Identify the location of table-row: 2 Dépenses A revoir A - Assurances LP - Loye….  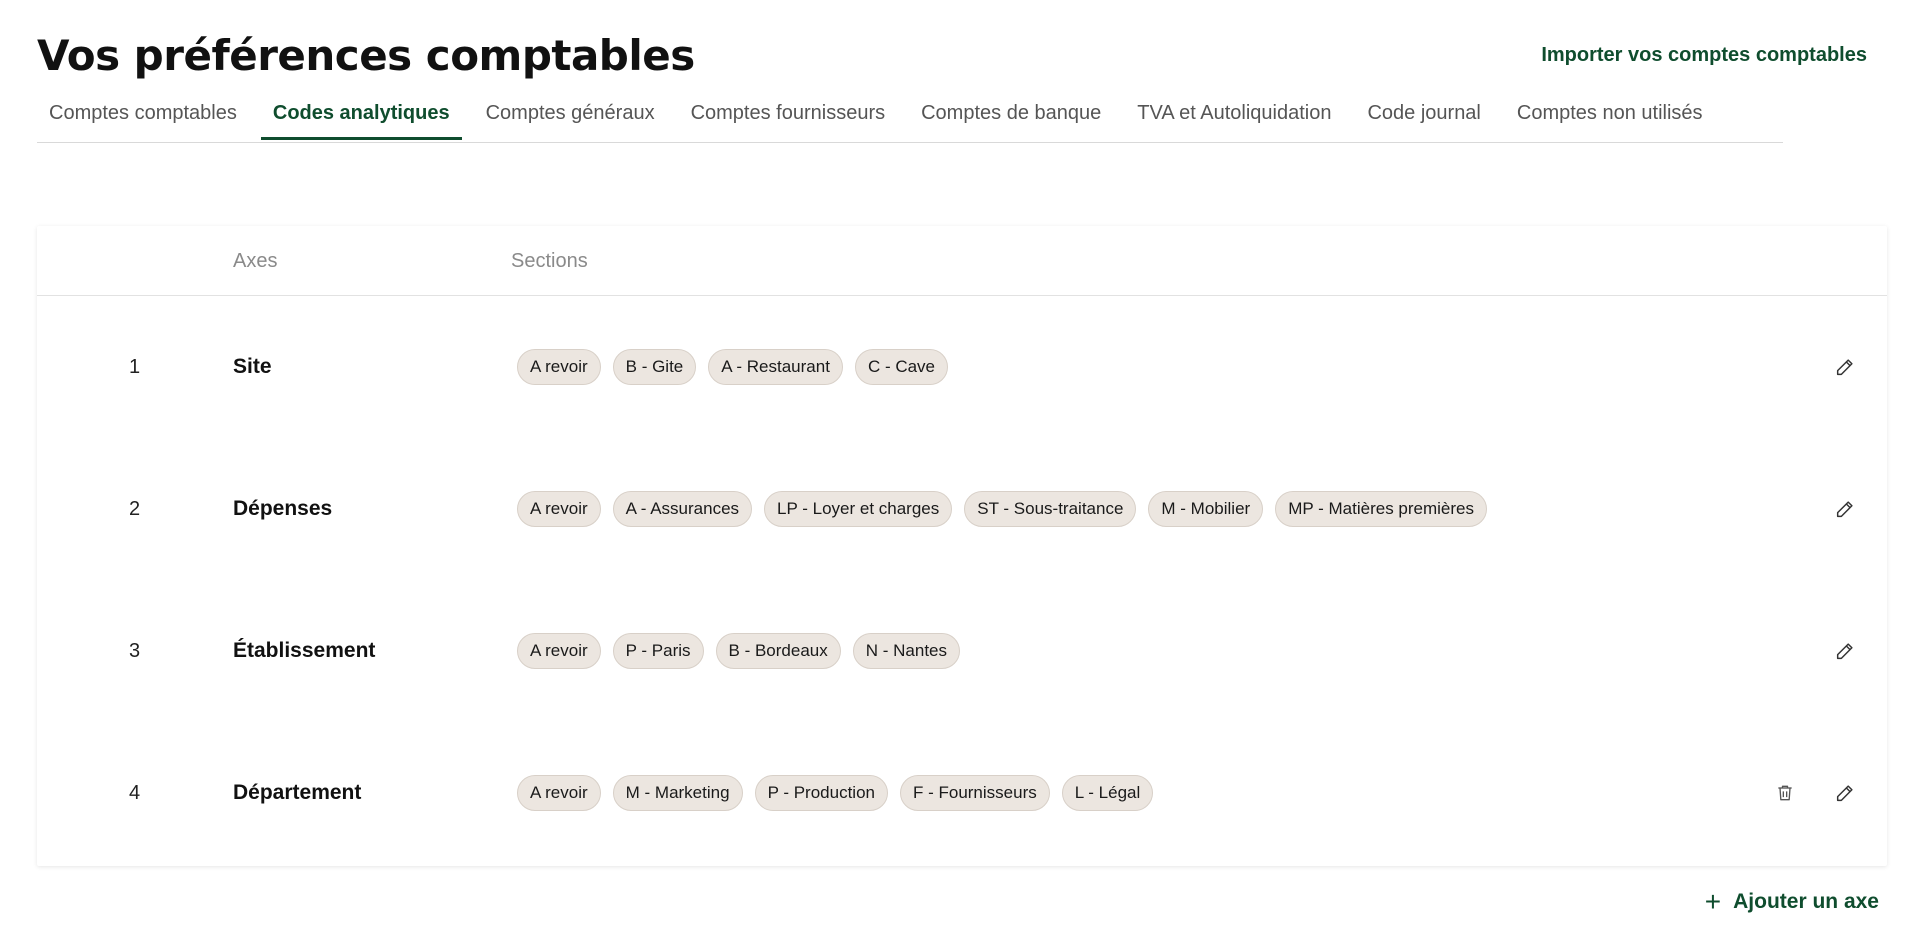
(962, 509).